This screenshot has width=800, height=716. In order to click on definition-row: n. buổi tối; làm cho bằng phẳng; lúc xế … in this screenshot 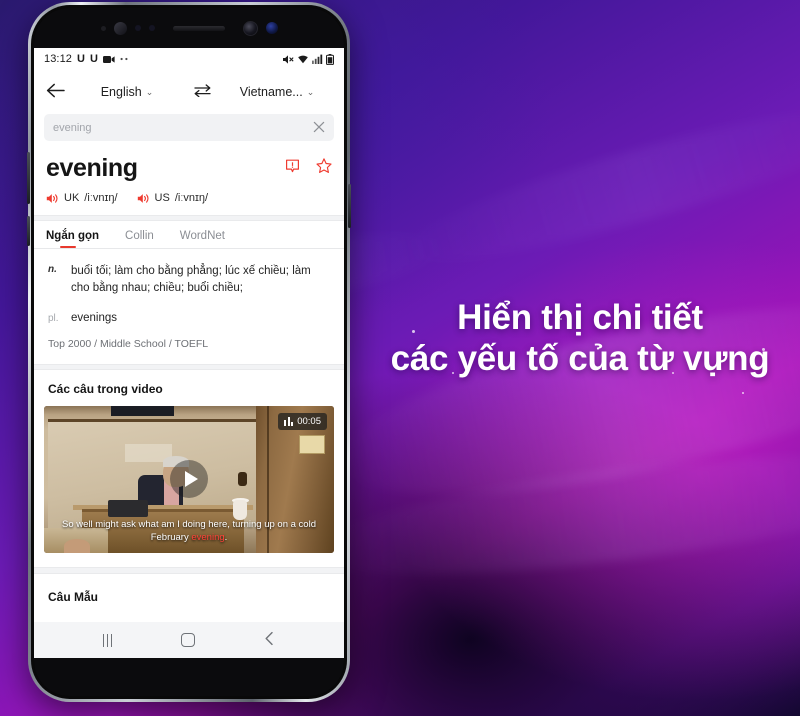, I will do `click(189, 280)`.